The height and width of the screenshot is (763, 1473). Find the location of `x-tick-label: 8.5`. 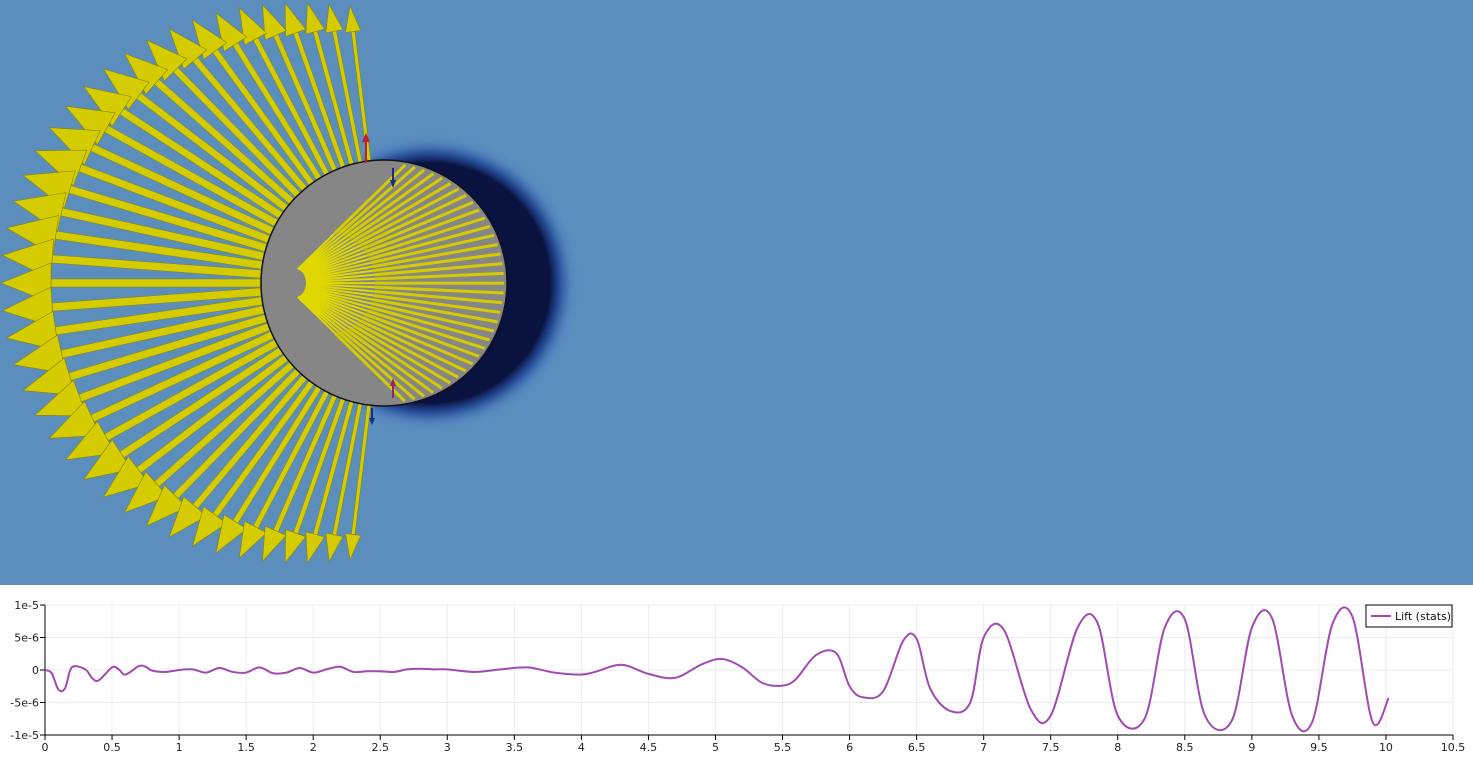

x-tick-label: 8.5 is located at coordinates (1185, 747).